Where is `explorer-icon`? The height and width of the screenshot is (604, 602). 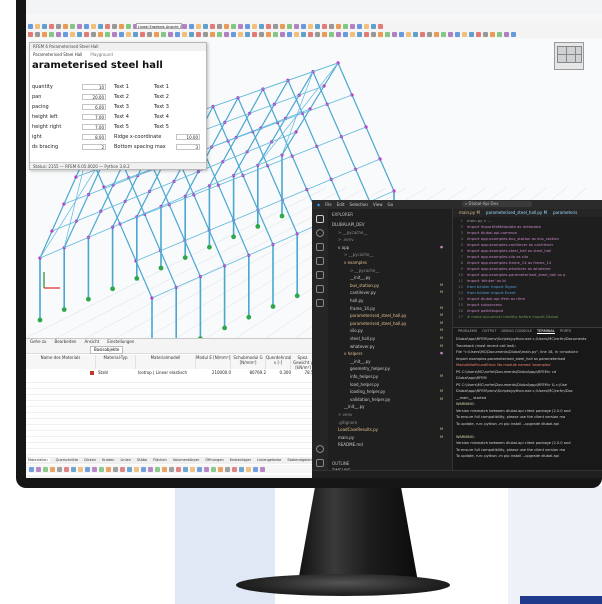 explorer-icon is located at coordinates (320, 219).